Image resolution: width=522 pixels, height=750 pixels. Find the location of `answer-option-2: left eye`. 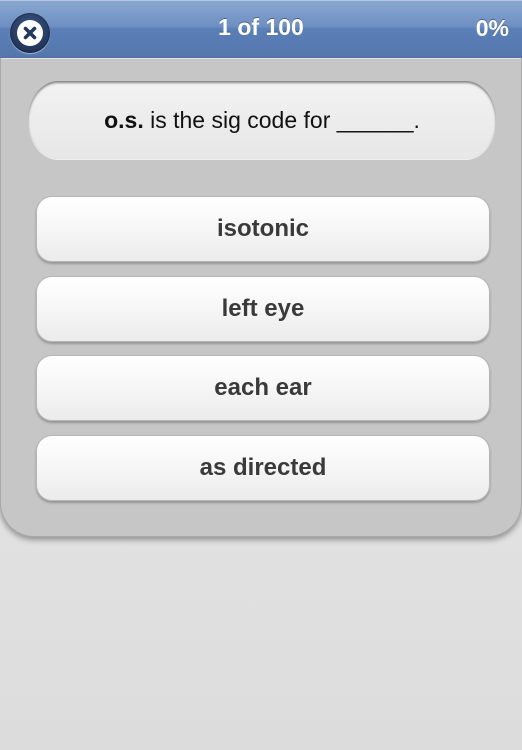

answer-option-2: left eye is located at coordinates (263, 309).